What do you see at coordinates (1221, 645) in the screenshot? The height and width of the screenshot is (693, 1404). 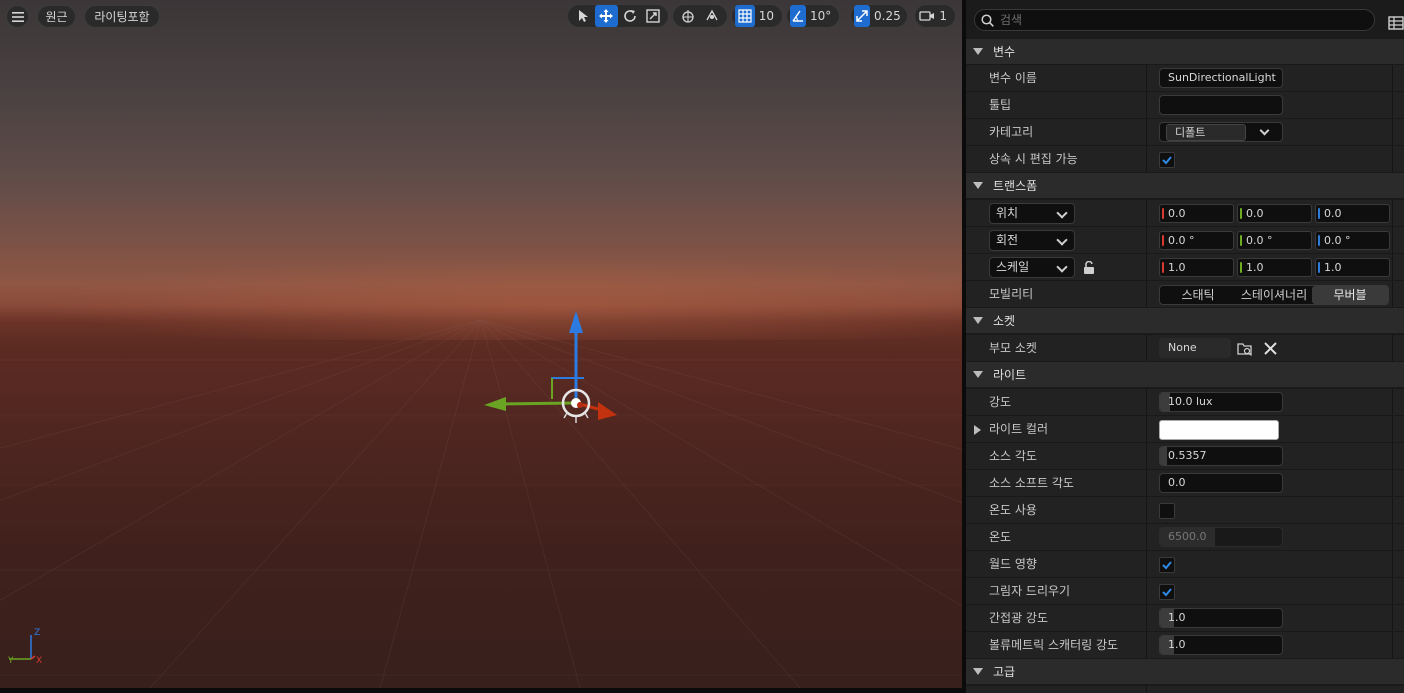 I see `volumetric-input: 1.0` at bounding box center [1221, 645].